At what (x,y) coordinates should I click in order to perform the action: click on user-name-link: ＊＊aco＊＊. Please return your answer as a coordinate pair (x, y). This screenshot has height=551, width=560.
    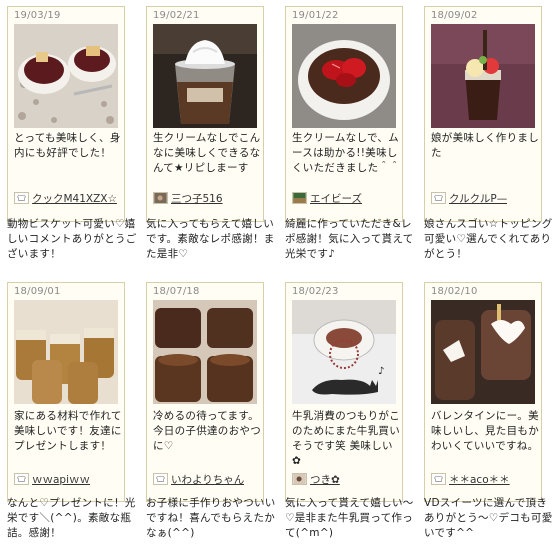
    Looking at the image, I should click on (479, 479).